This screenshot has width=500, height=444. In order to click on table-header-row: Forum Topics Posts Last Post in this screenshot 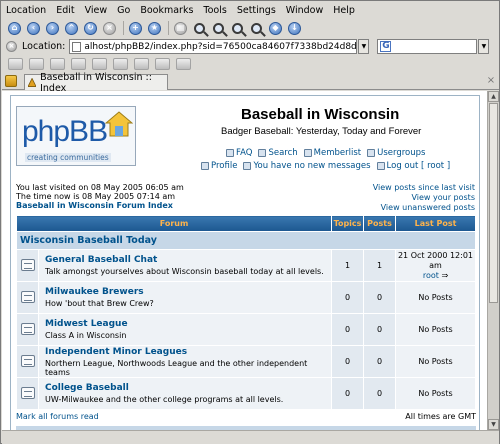, I will do `click(246, 223)`.